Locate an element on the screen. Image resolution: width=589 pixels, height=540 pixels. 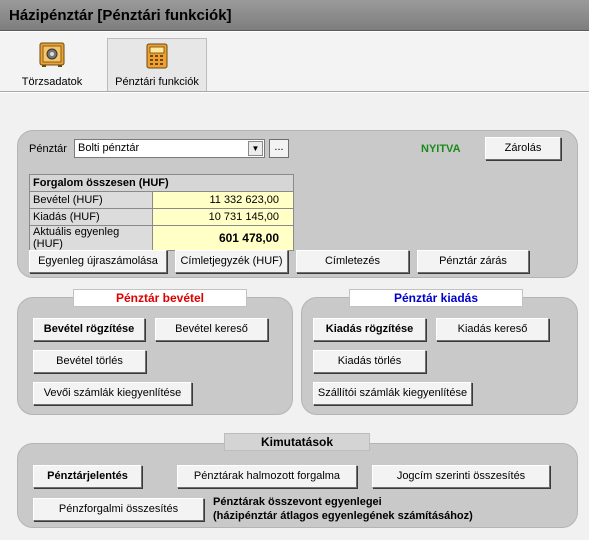
cash-register-icon is located at coordinates (157, 56).